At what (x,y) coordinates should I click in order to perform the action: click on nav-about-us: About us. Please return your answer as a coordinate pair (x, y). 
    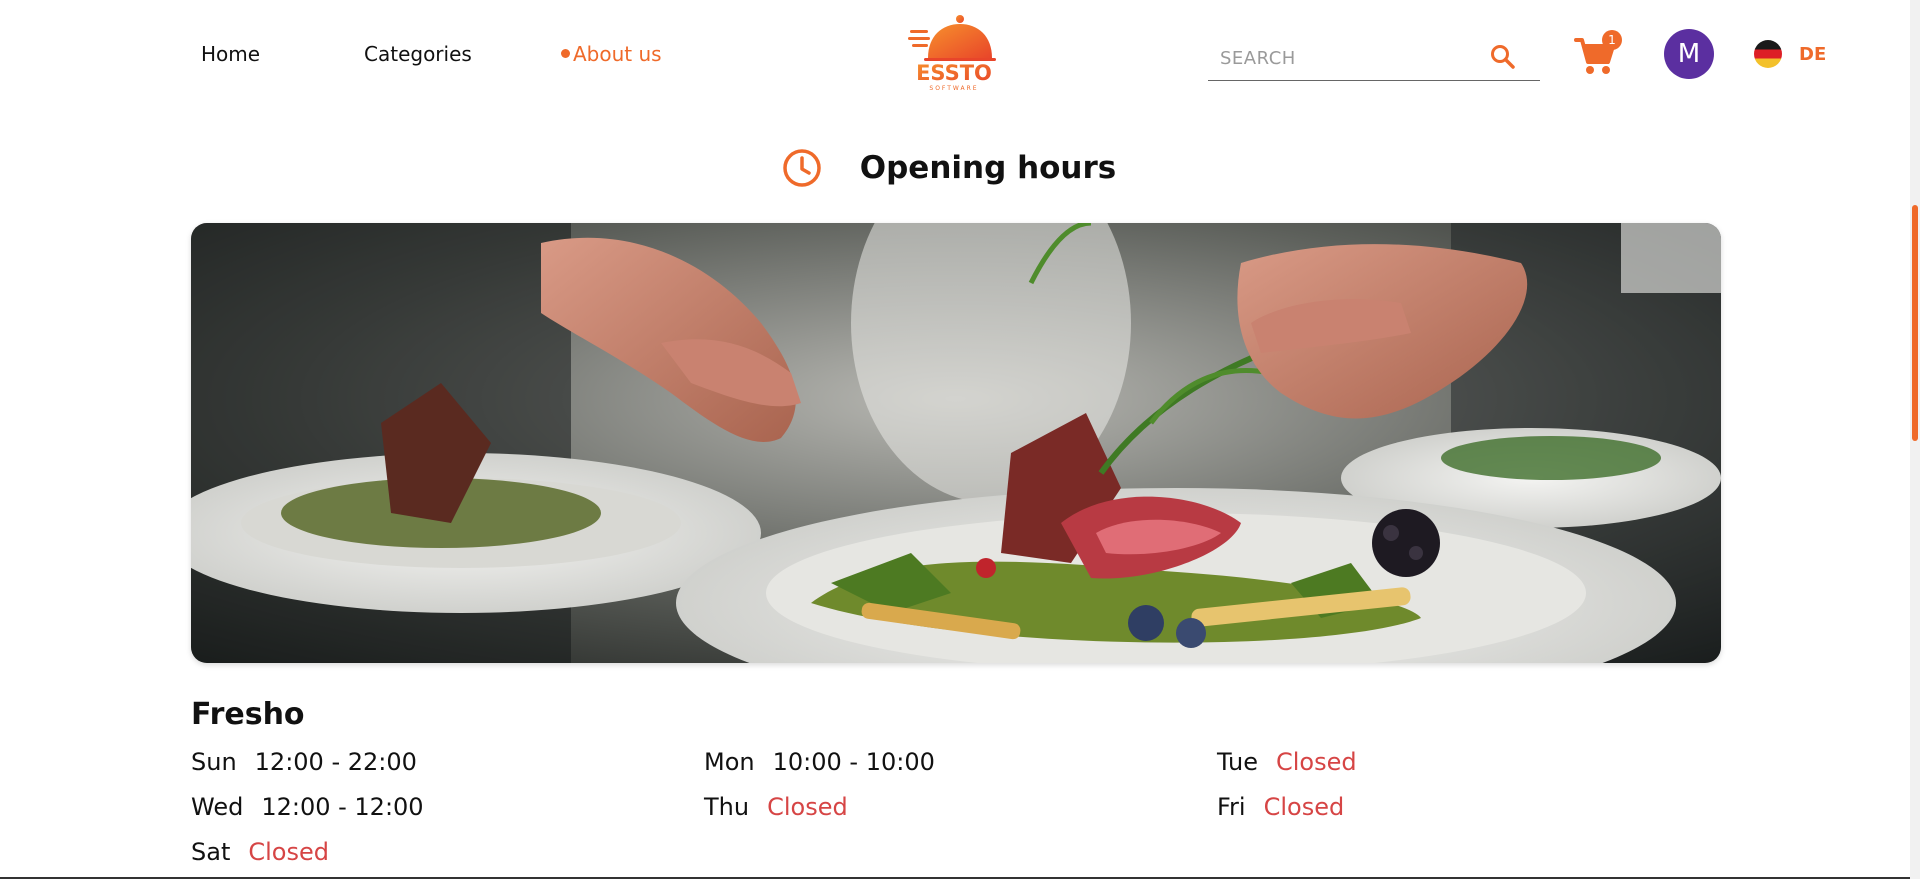
    Looking at the image, I should click on (611, 54).